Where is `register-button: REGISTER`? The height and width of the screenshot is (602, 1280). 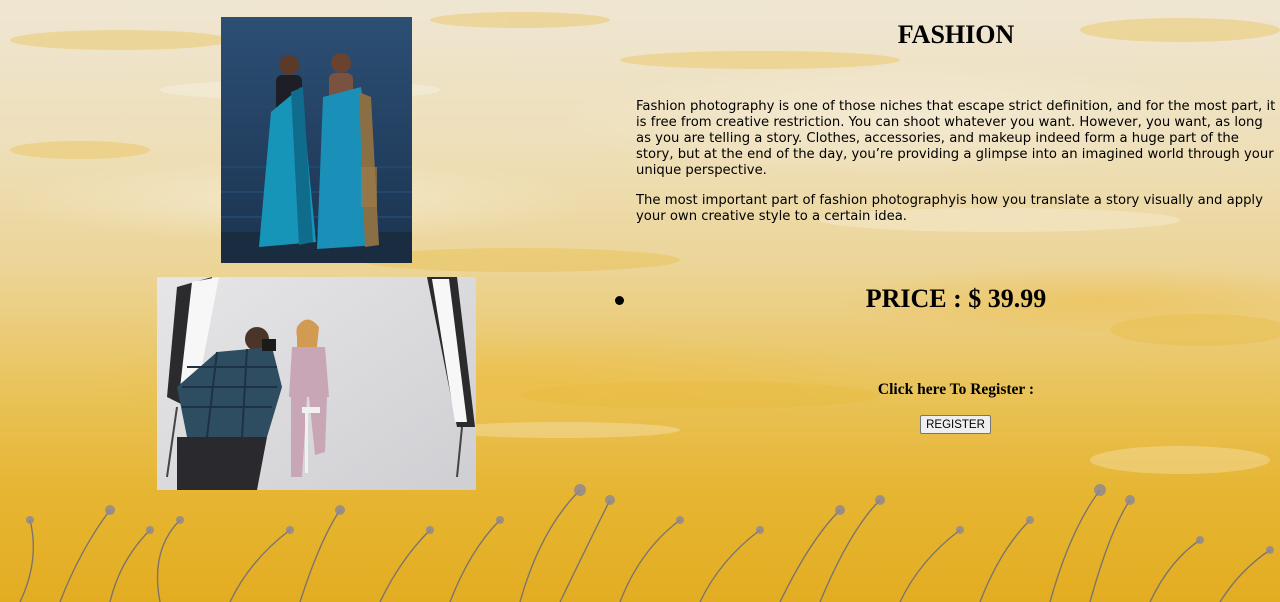 register-button: REGISTER is located at coordinates (955, 424).